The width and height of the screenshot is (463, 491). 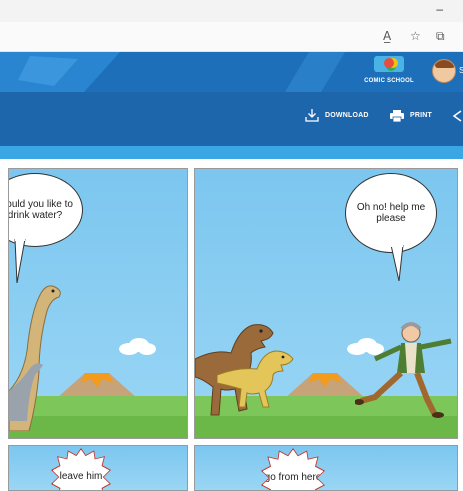 What do you see at coordinates (255, 379) in the screenshot?
I see `t-rex-yellow` at bounding box center [255, 379].